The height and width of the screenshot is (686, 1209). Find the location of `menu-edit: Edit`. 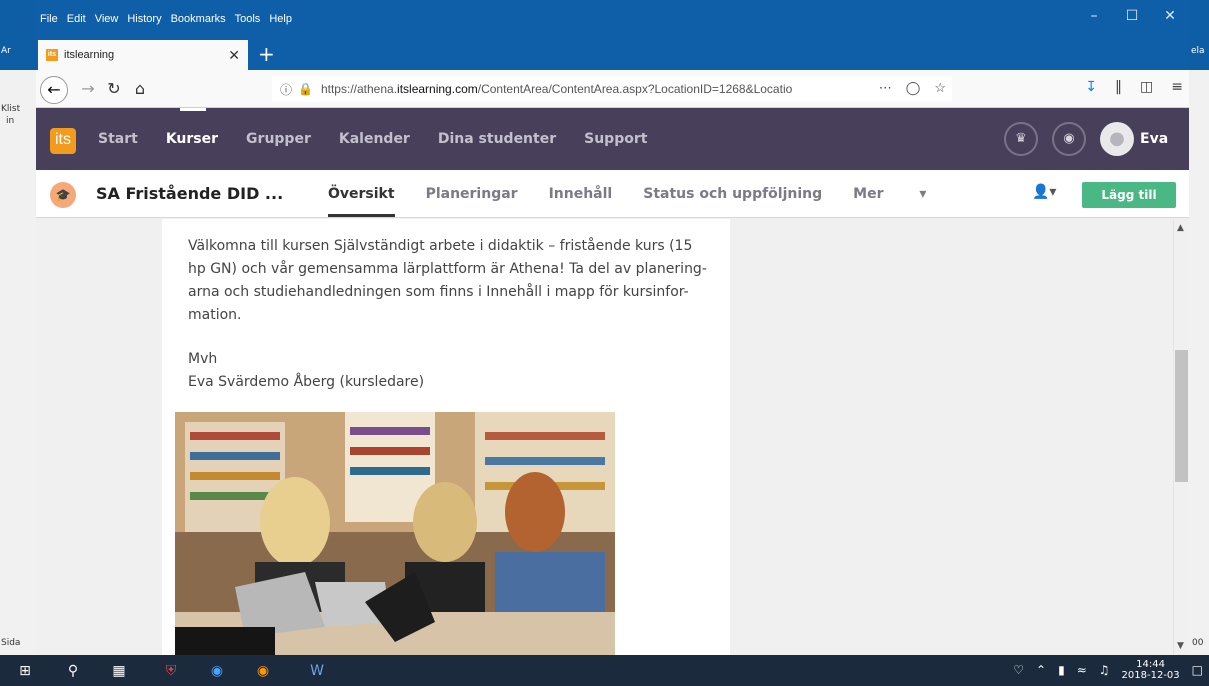

menu-edit: Edit is located at coordinates (76, 19).